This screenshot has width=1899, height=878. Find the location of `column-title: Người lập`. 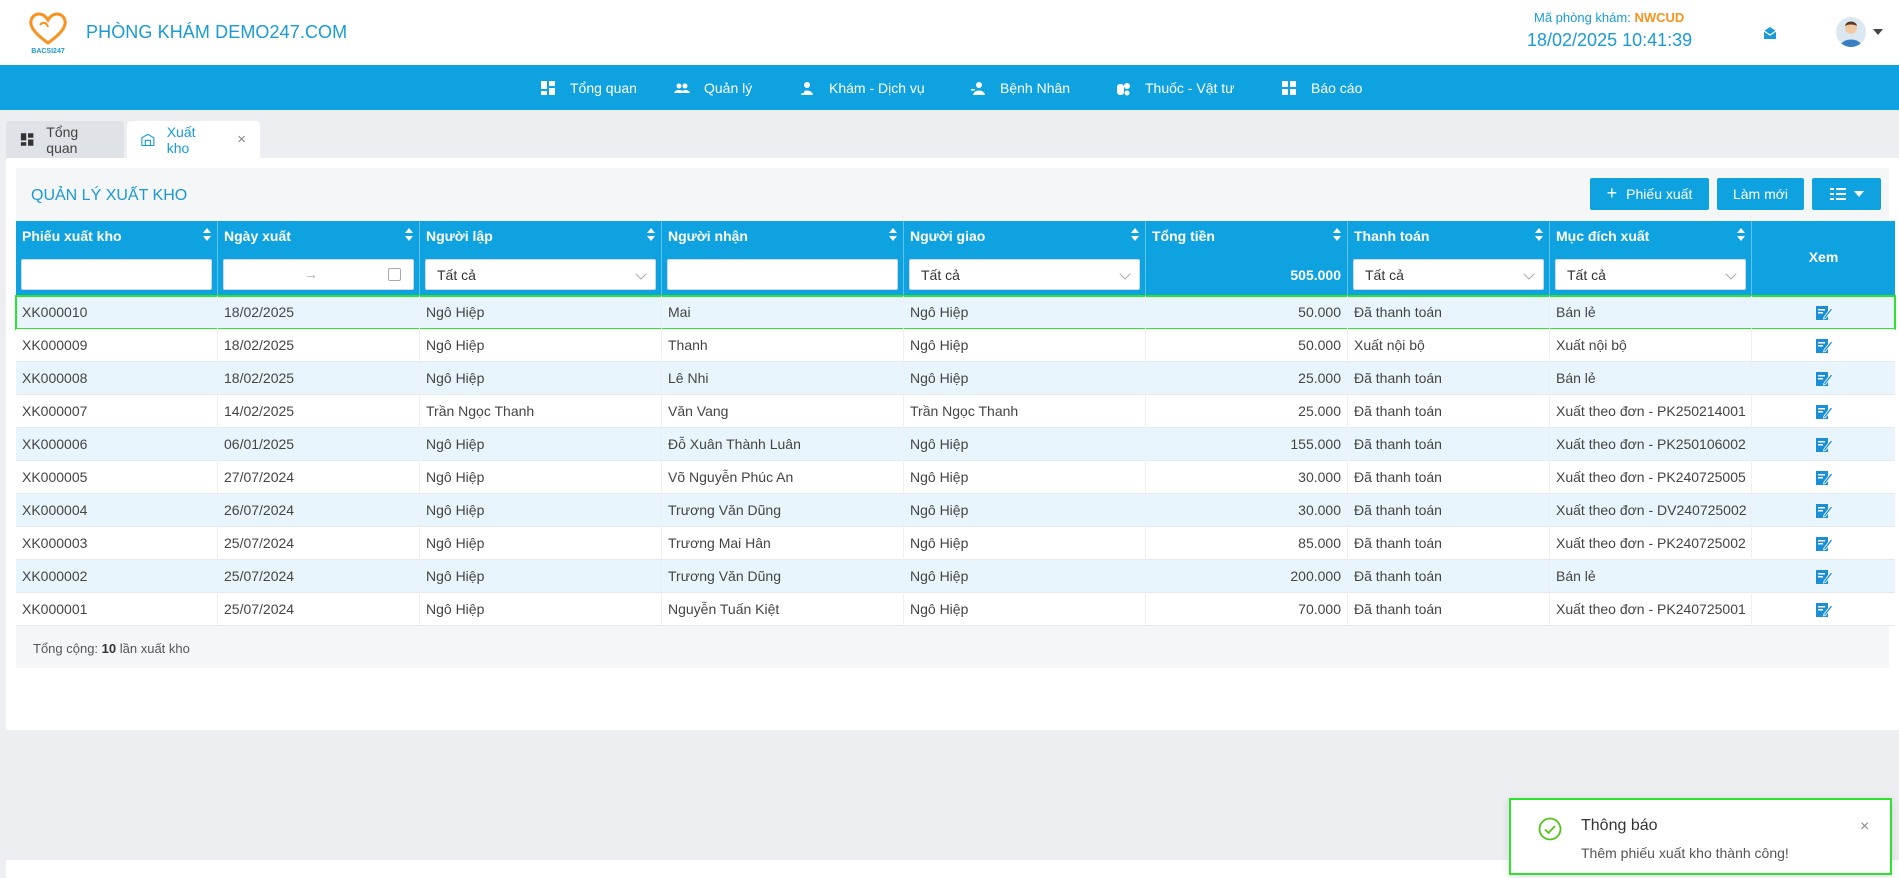

column-title: Người lập is located at coordinates (459, 236).